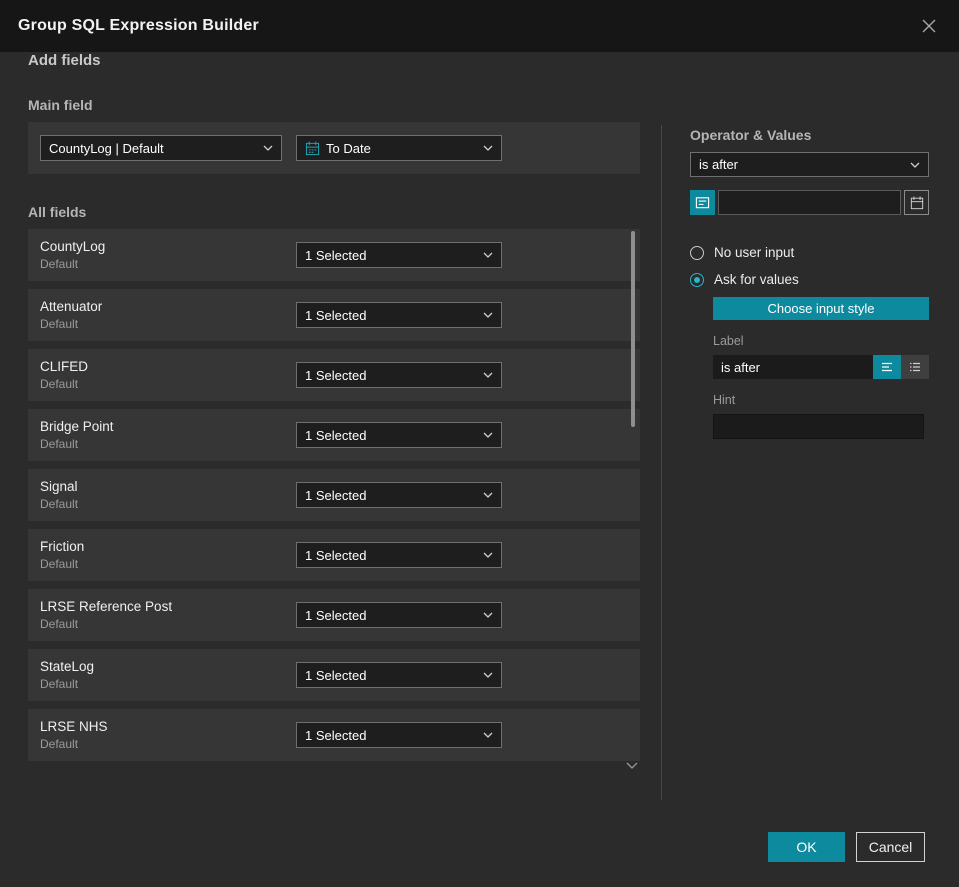 The width and height of the screenshot is (959, 887). Describe the element at coordinates (73, 246) in the screenshot. I see `field-name: CountyLog` at that location.